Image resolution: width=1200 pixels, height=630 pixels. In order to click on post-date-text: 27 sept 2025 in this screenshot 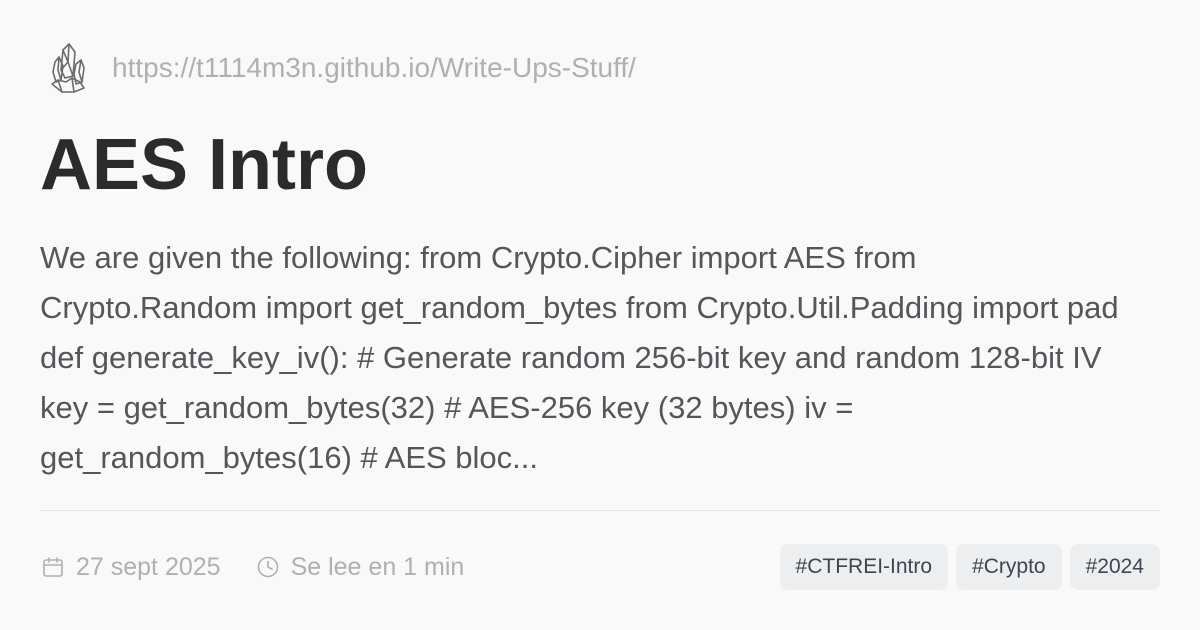, I will do `click(148, 566)`.